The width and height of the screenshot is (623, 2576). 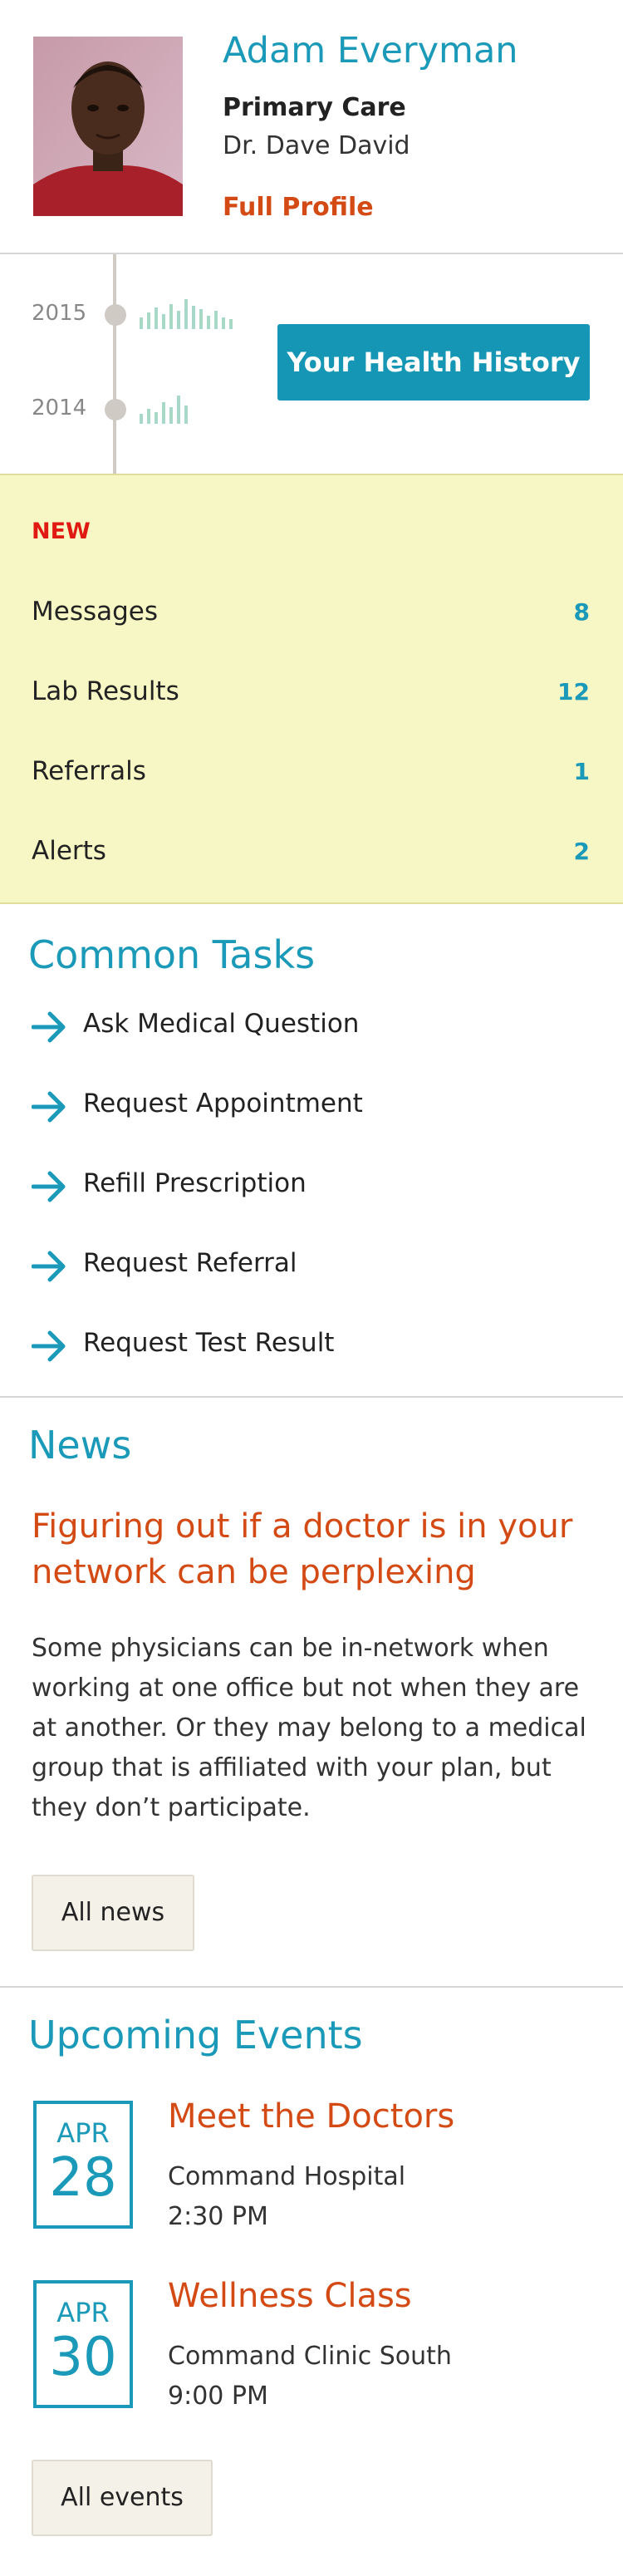 What do you see at coordinates (221, 1024) in the screenshot?
I see `task-label: Ask Medical Question` at bounding box center [221, 1024].